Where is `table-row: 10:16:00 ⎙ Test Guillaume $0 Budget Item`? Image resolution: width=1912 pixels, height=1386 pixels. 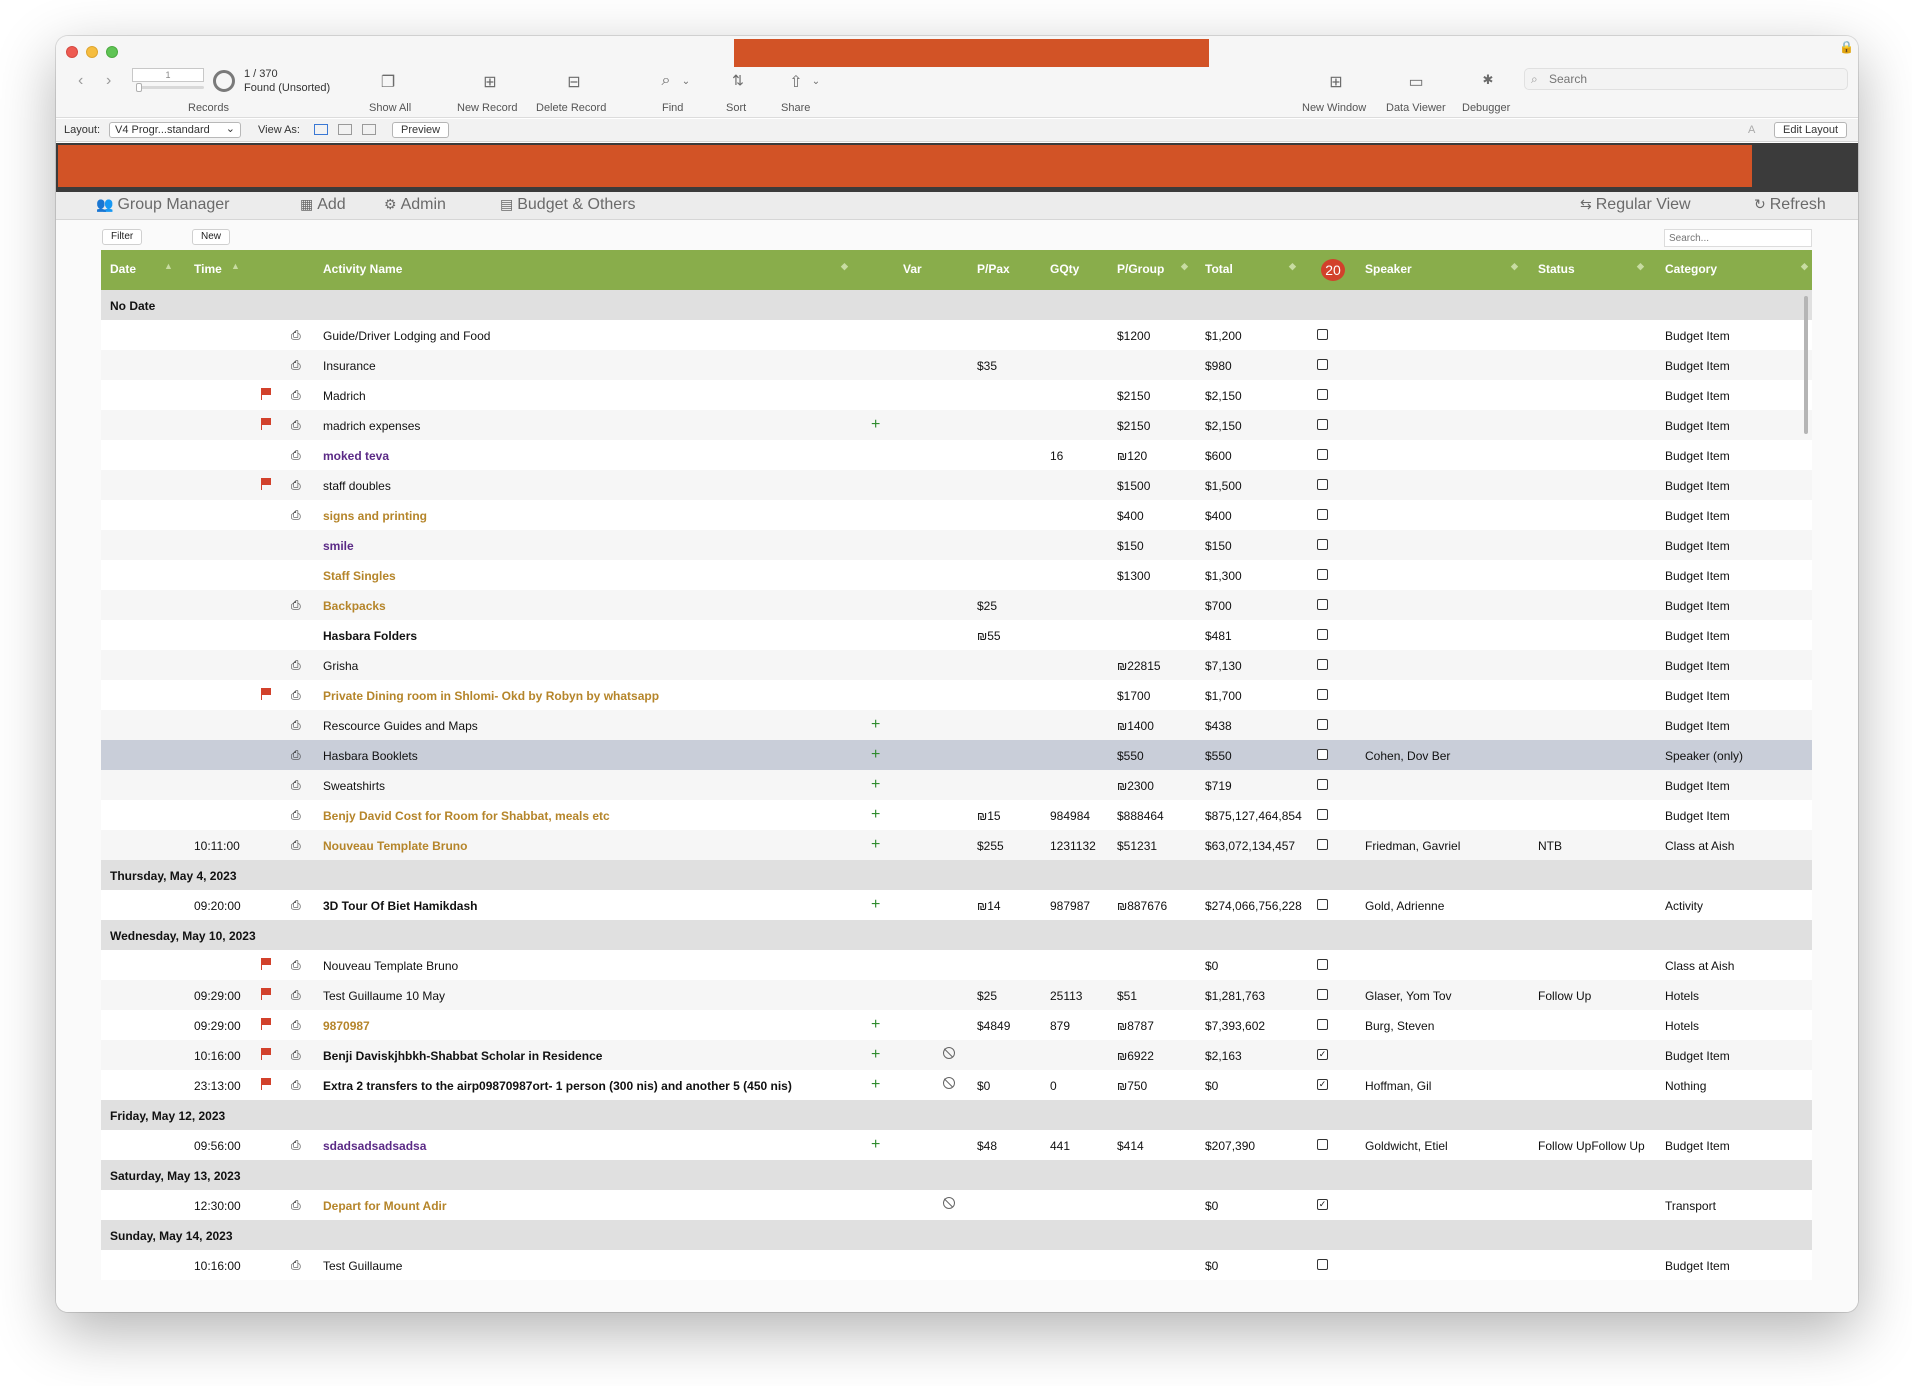
table-row: 10:16:00 ⎙ Test Guillaume $0 Budget Item is located at coordinates (956, 1265).